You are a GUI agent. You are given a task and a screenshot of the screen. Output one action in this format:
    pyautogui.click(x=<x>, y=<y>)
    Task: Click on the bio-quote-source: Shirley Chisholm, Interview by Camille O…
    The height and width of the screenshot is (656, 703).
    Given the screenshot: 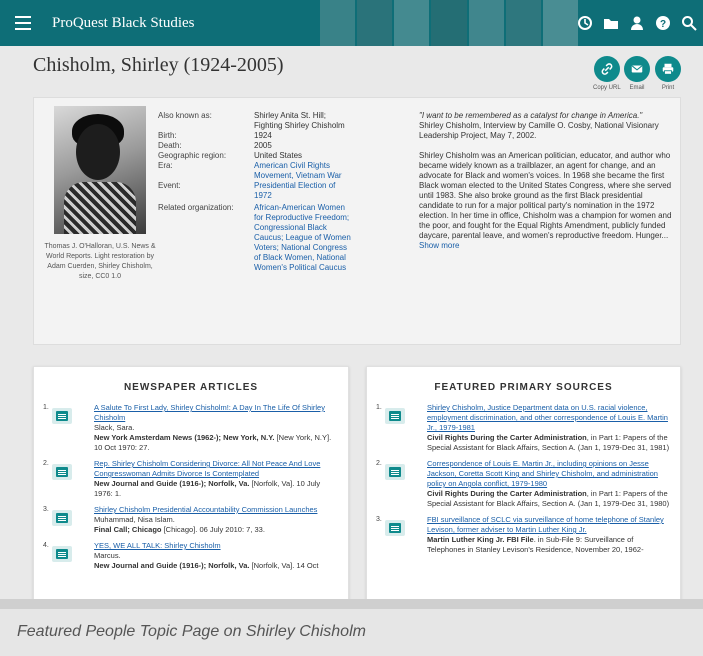 What is the action you would take?
    pyautogui.click(x=539, y=130)
    